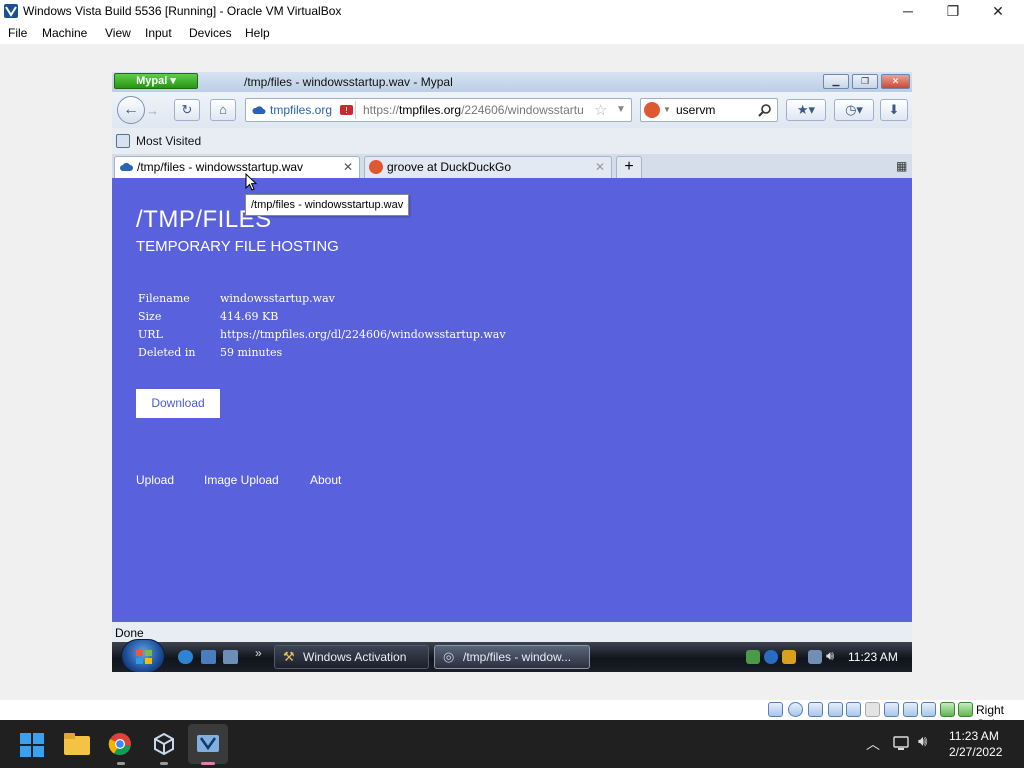 This screenshot has width=1024, height=768. What do you see at coordinates (667, 109) in the screenshot?
I see `search-engine-dropdown-icon: ▼` at bounding box center [667, 109].